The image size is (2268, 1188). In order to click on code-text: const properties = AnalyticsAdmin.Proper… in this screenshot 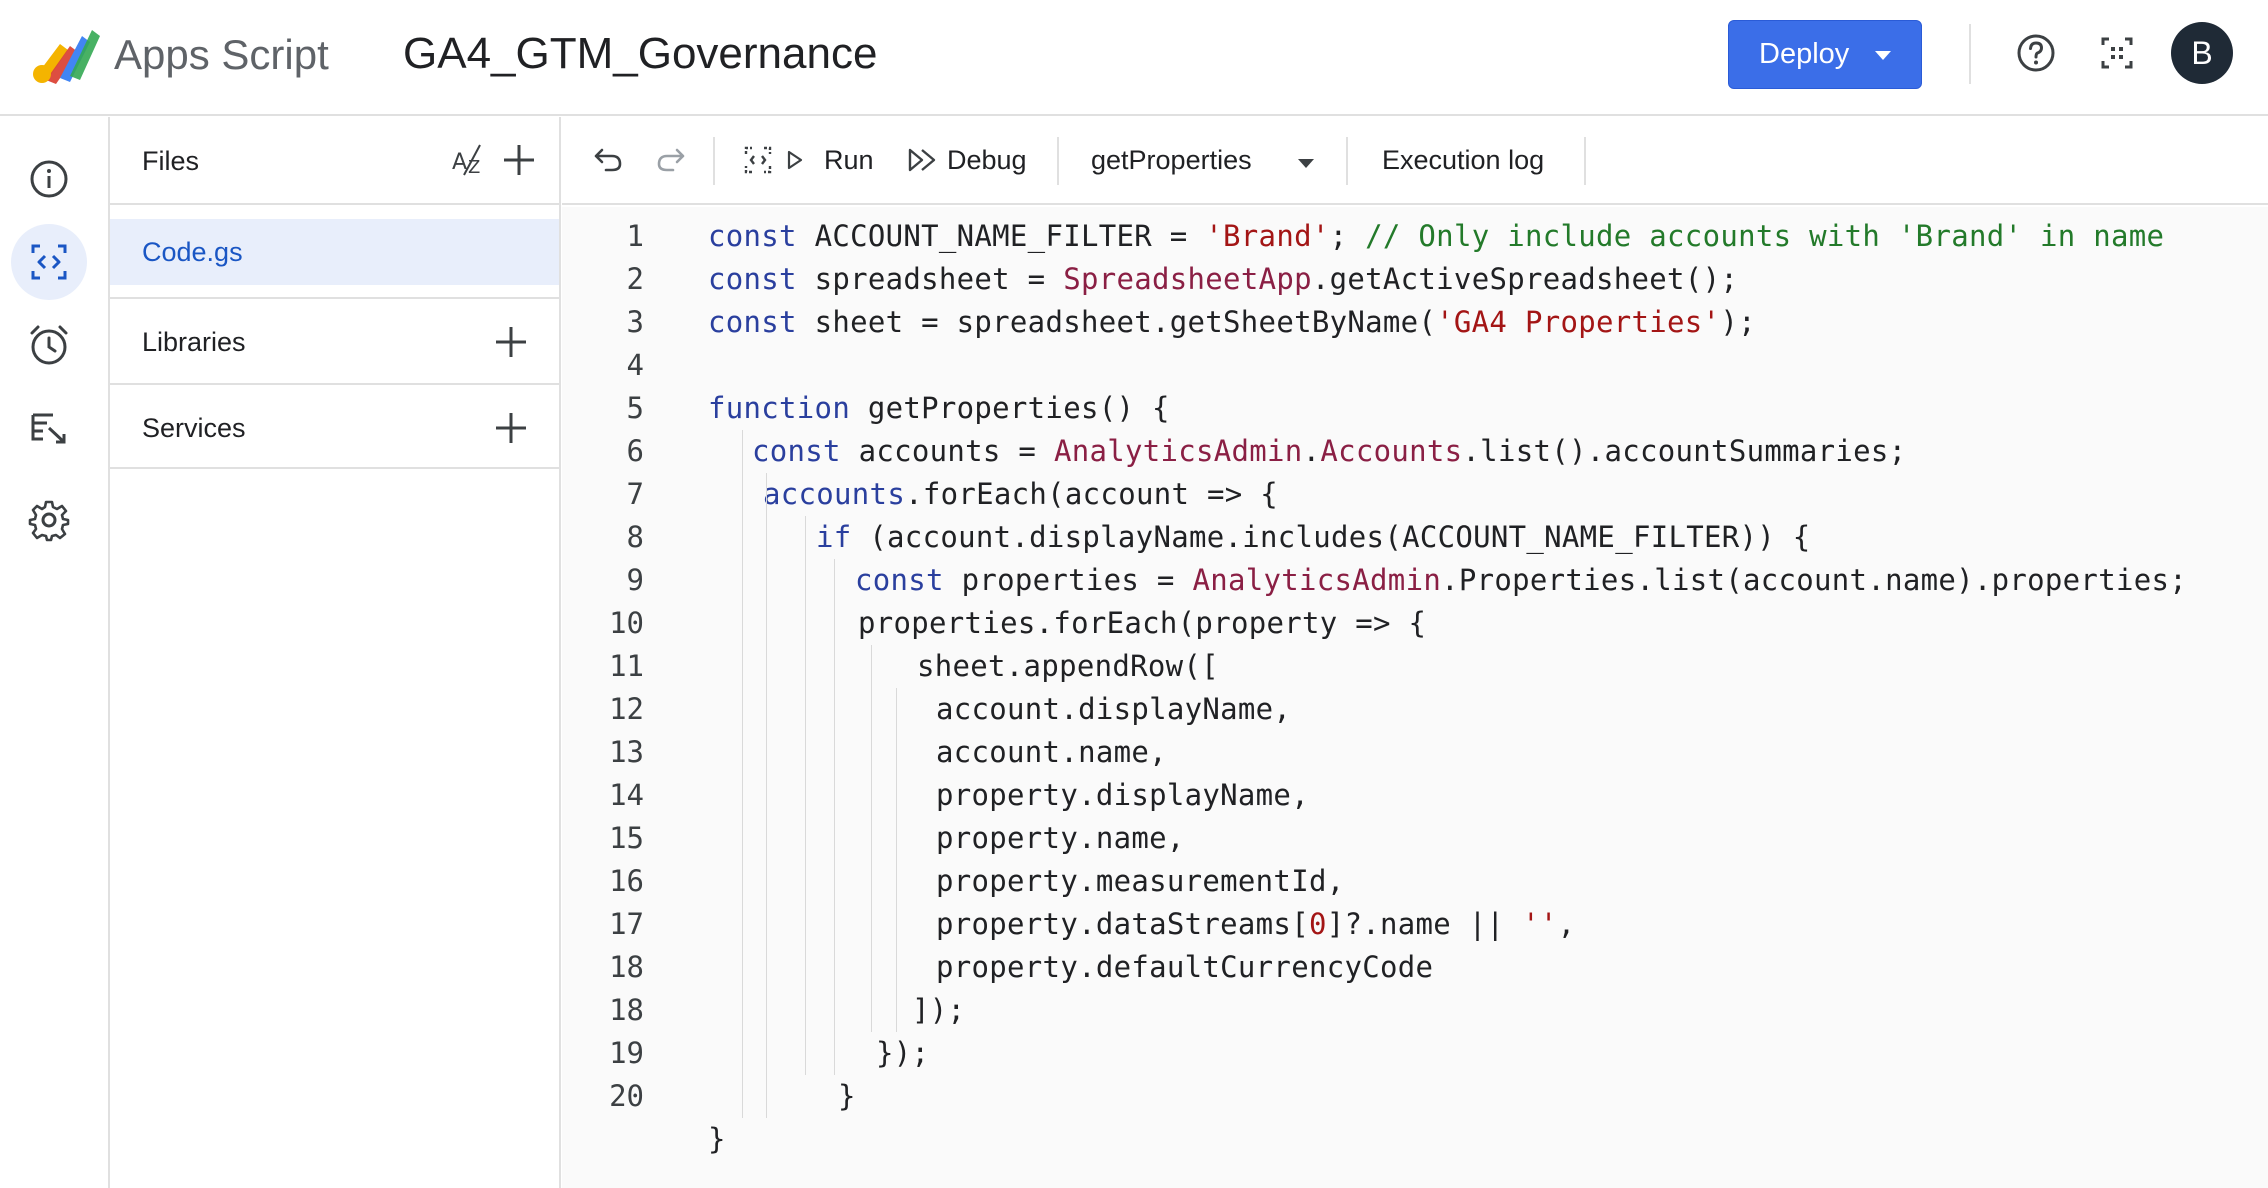, I will do `click(1521, 580)`.